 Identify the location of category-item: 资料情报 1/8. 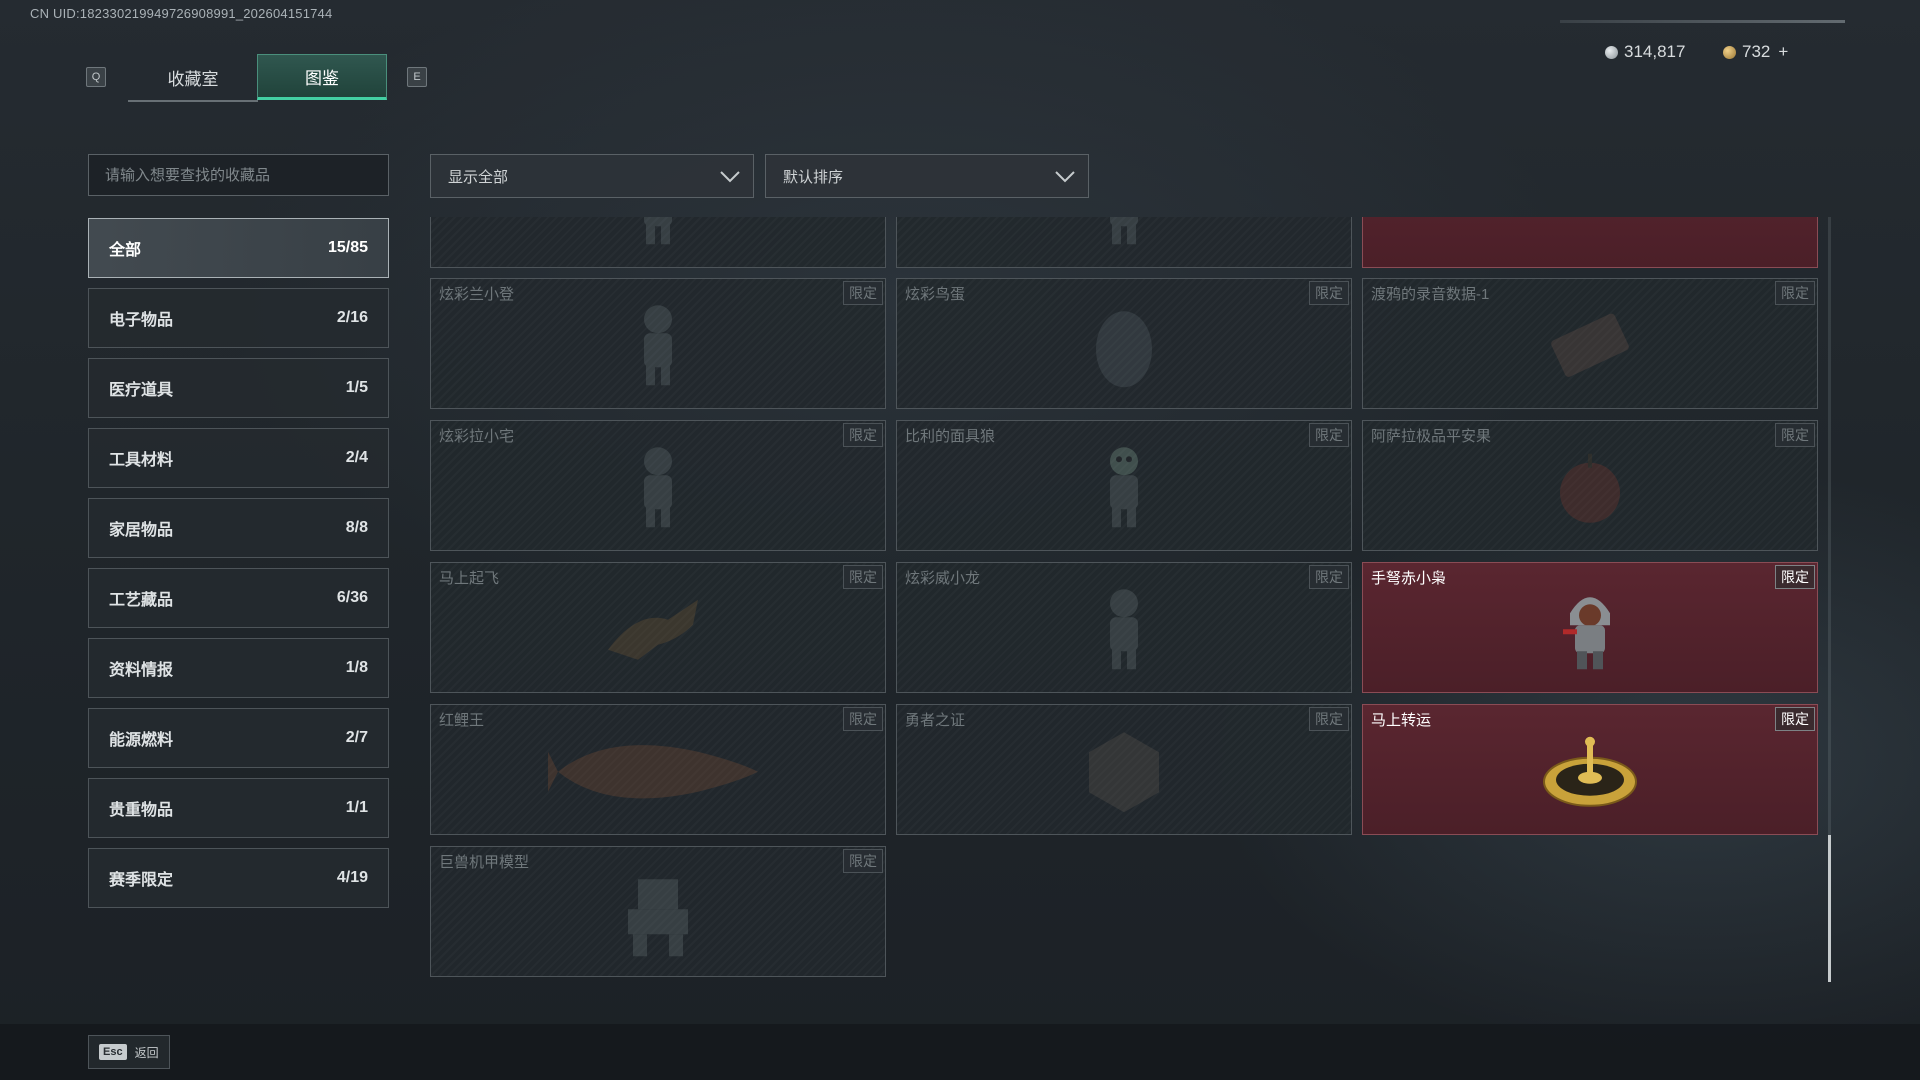
(238, 668).